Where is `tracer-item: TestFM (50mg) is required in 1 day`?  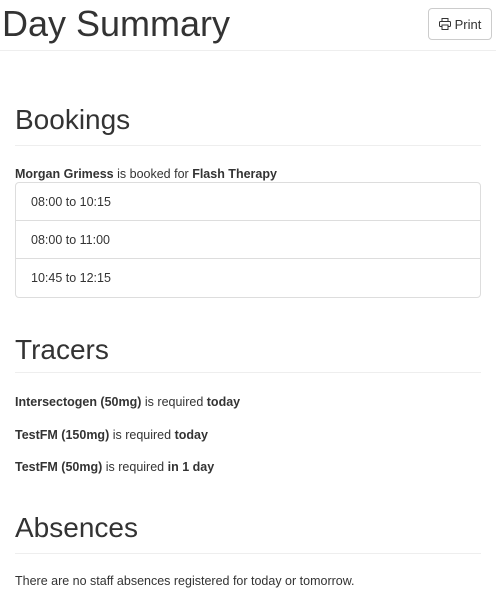 tracer-item: TestFM (50mg) is required in 1 day is located at coordinates (114, 467).